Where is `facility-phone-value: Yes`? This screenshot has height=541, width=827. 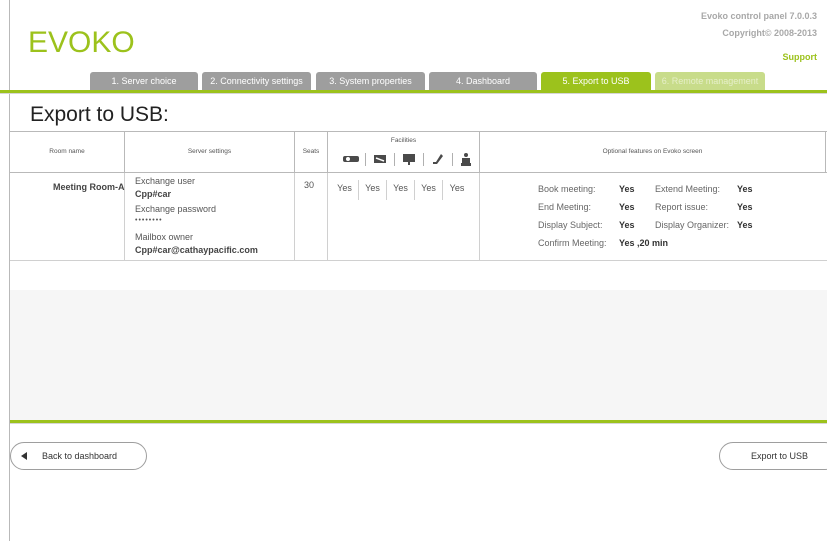 facility-phone-value: Yes is located at coordinates (429, 190).